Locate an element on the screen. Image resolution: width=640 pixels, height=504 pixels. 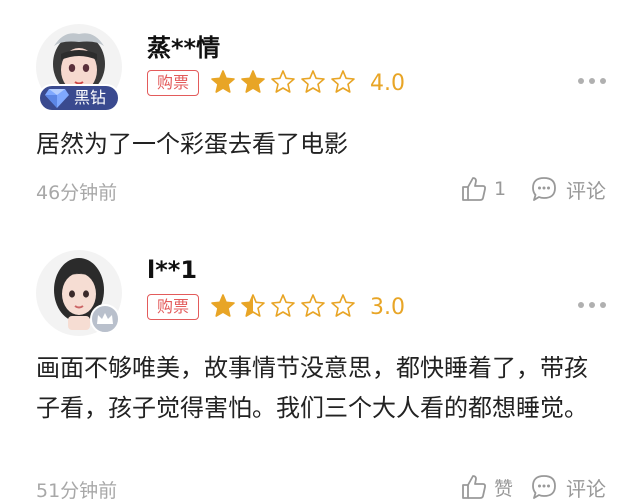
comment-text: 居然为了一个彩蛋去看了电影 is located at coordinates (192, 144).